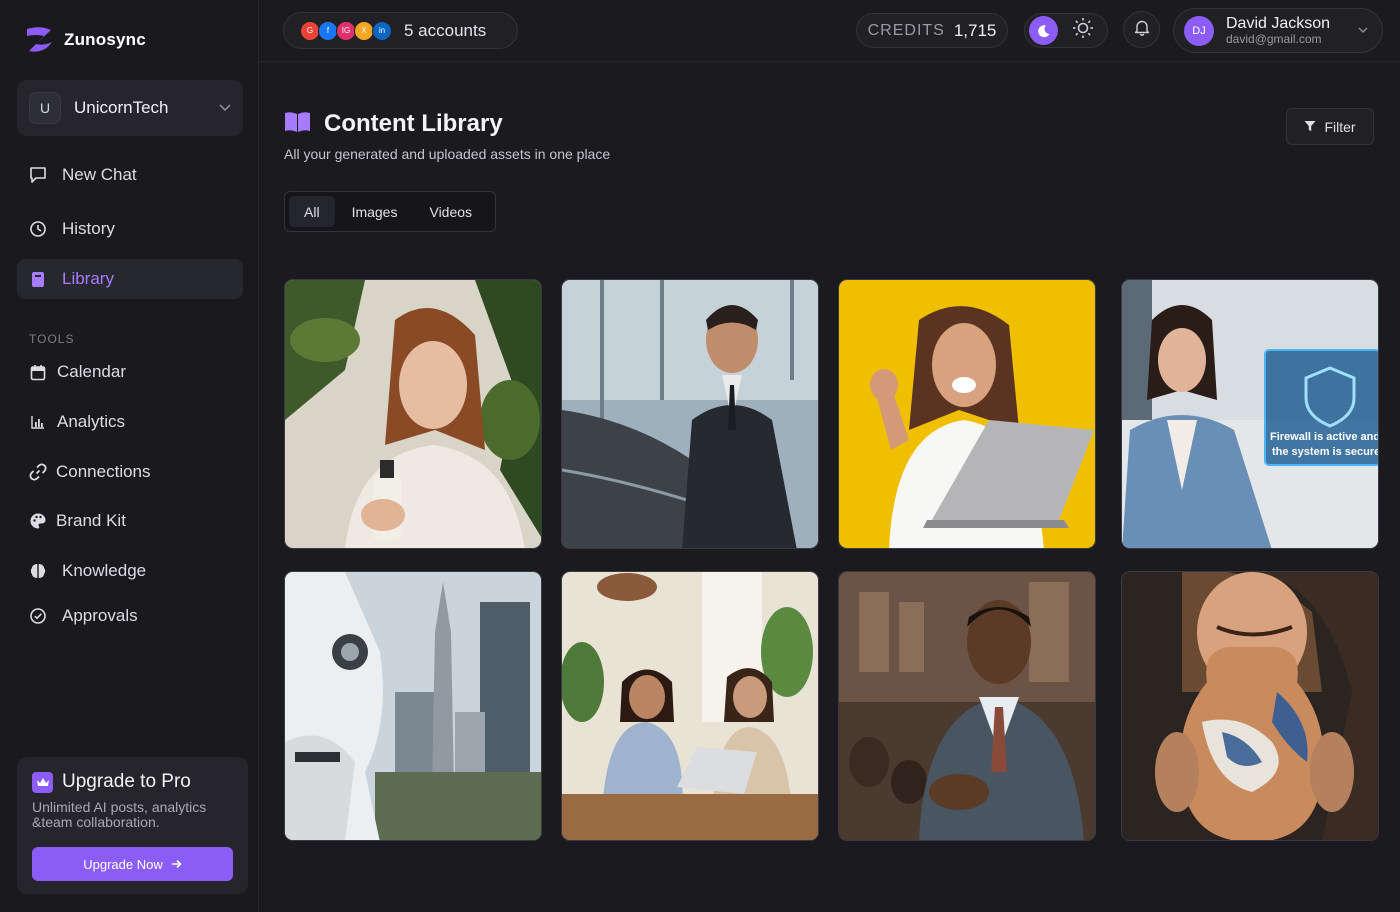 The width and height of the screenshot is (1400, 912). I want to click on credits-label: CREDITS, so click(906, 30).